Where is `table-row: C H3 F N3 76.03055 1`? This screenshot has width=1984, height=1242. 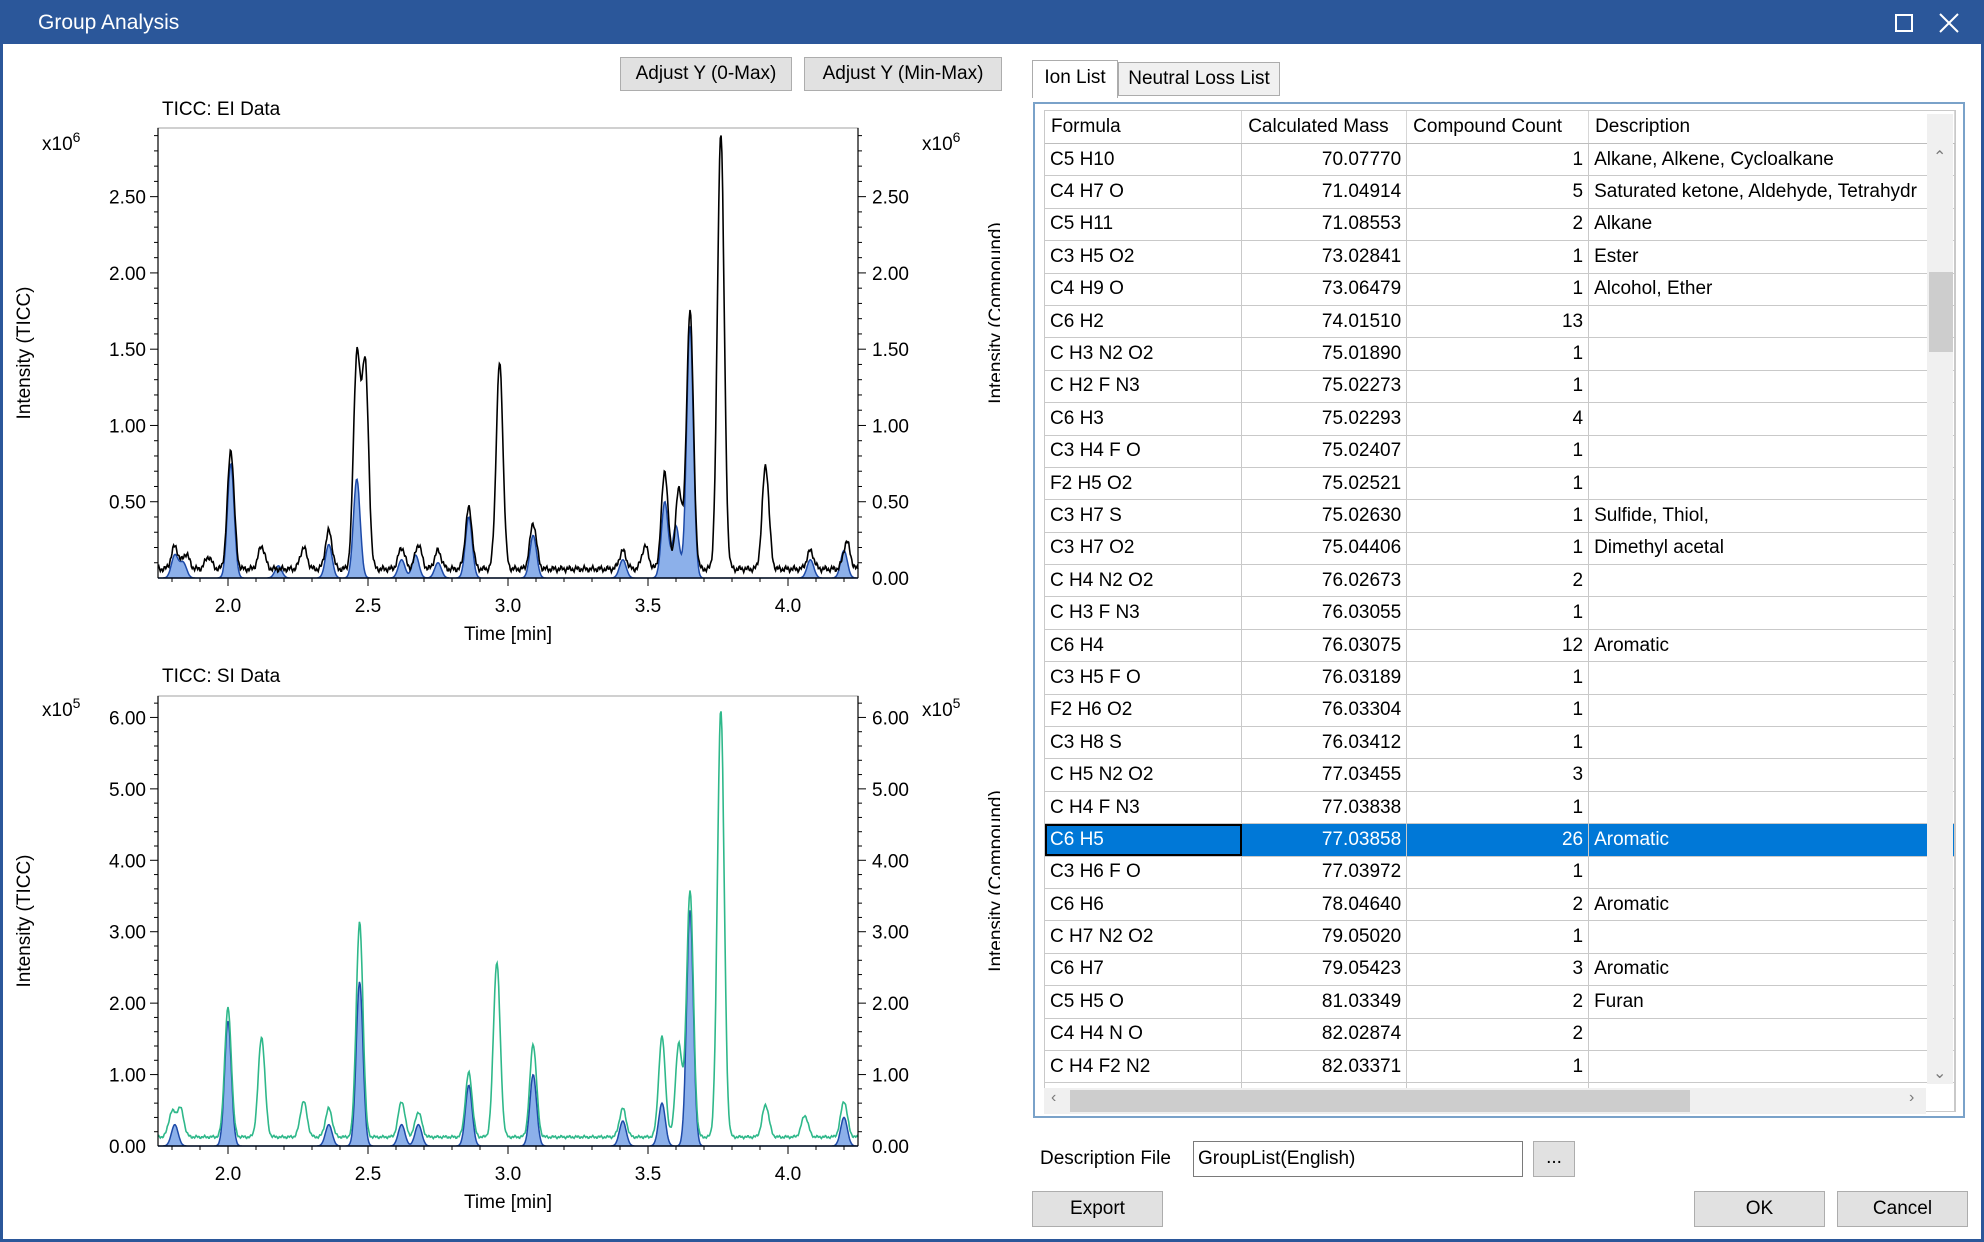
table-row: C H3 F N3 76.03055 1 is located at coordinates (1500, 613).